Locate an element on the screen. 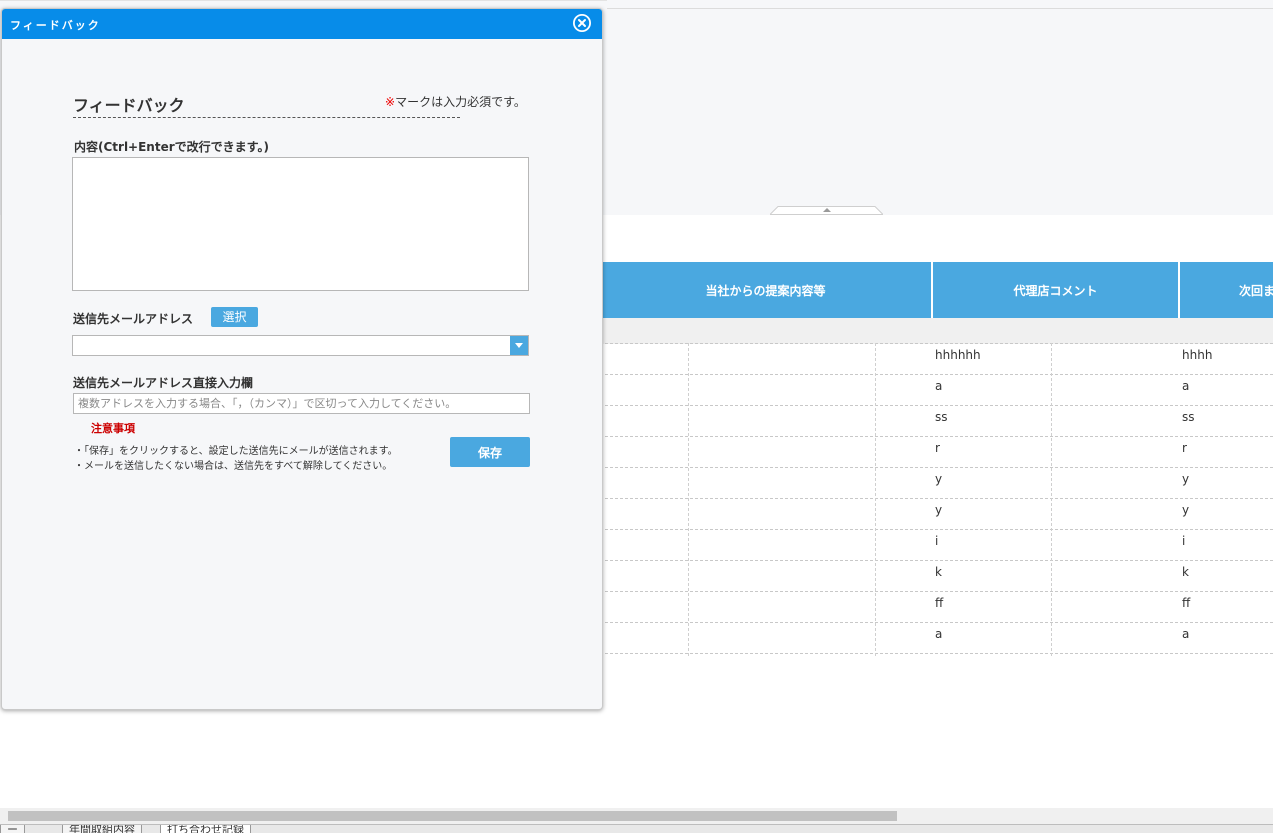  cell-agency-comment: i is located at coordinates (1056, 545).